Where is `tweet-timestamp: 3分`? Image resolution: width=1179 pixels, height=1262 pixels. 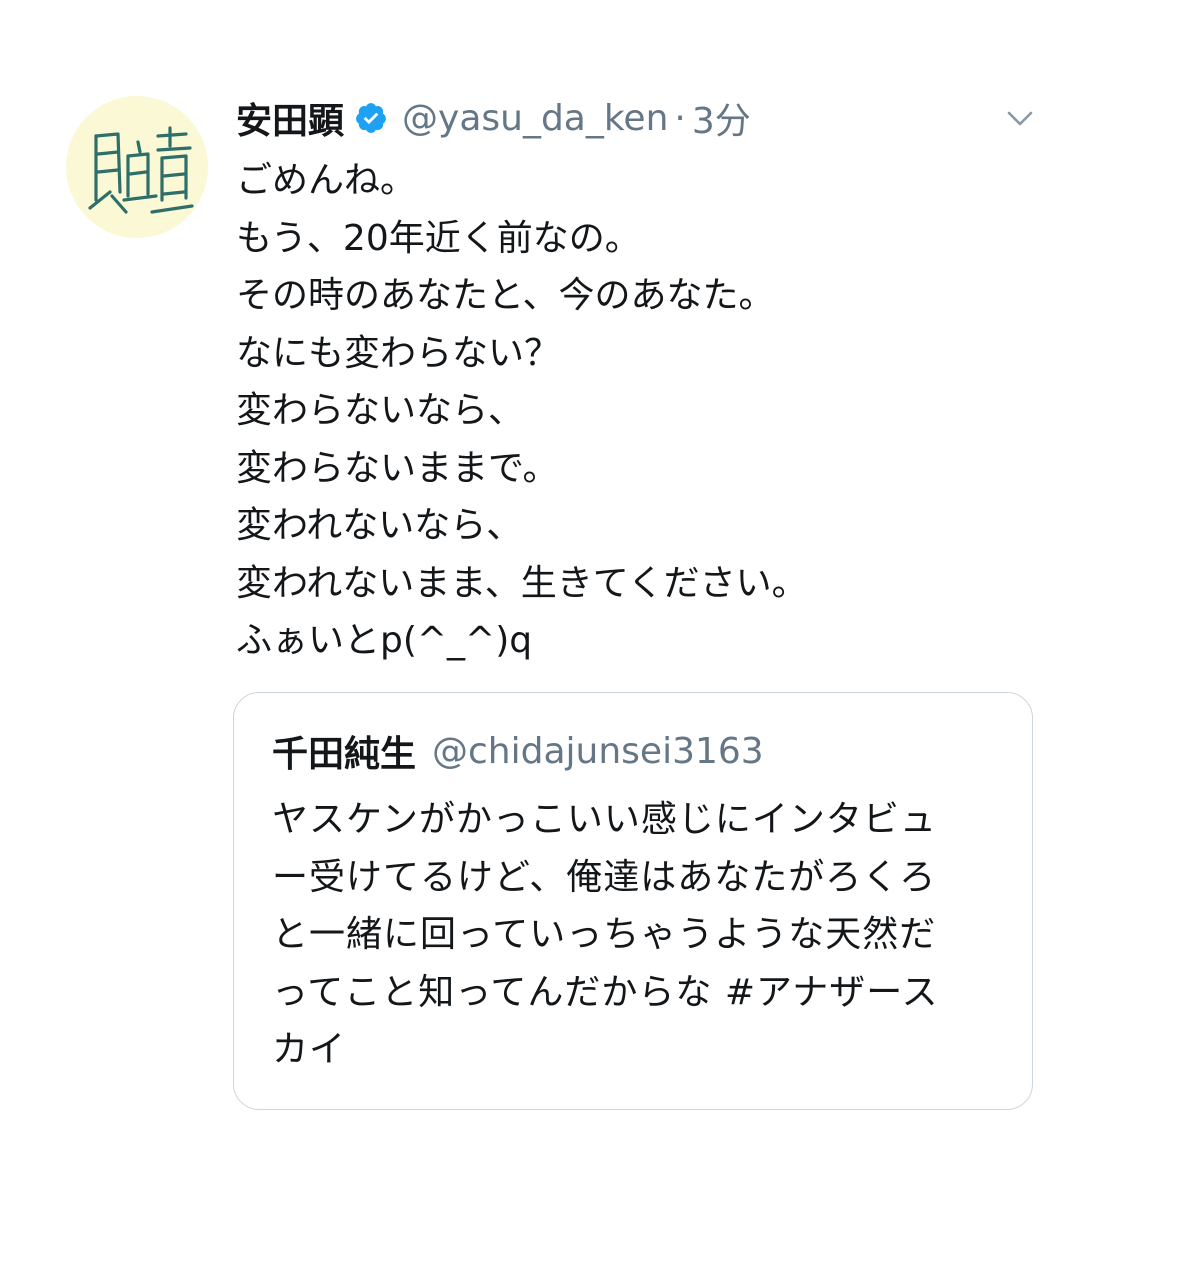
tweet-timestamp: 3分 is located at coordinates (721, 118).